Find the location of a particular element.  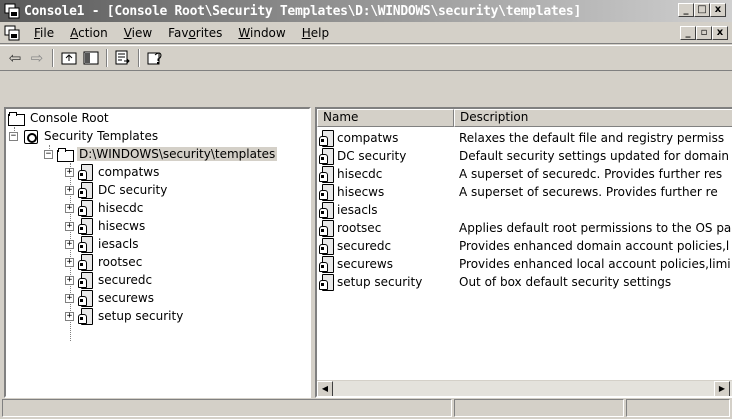

tree-item-label: Console Root is located at coordinates (69, 118).